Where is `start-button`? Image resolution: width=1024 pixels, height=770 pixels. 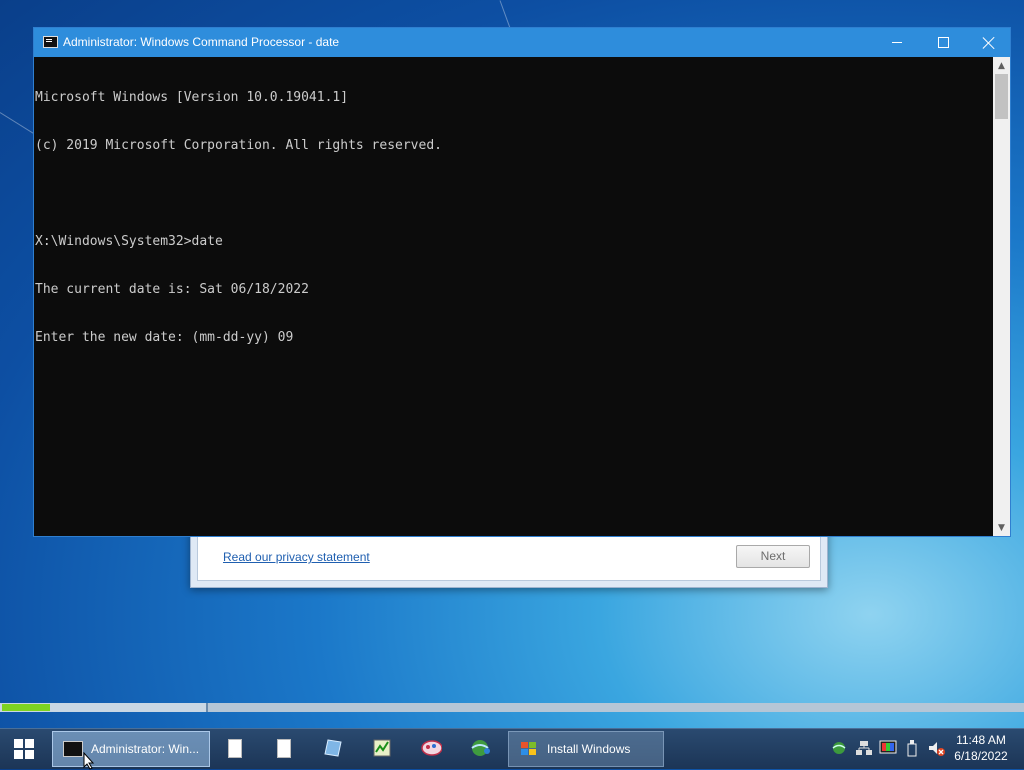 start-button is located at coordinates (24, 749).